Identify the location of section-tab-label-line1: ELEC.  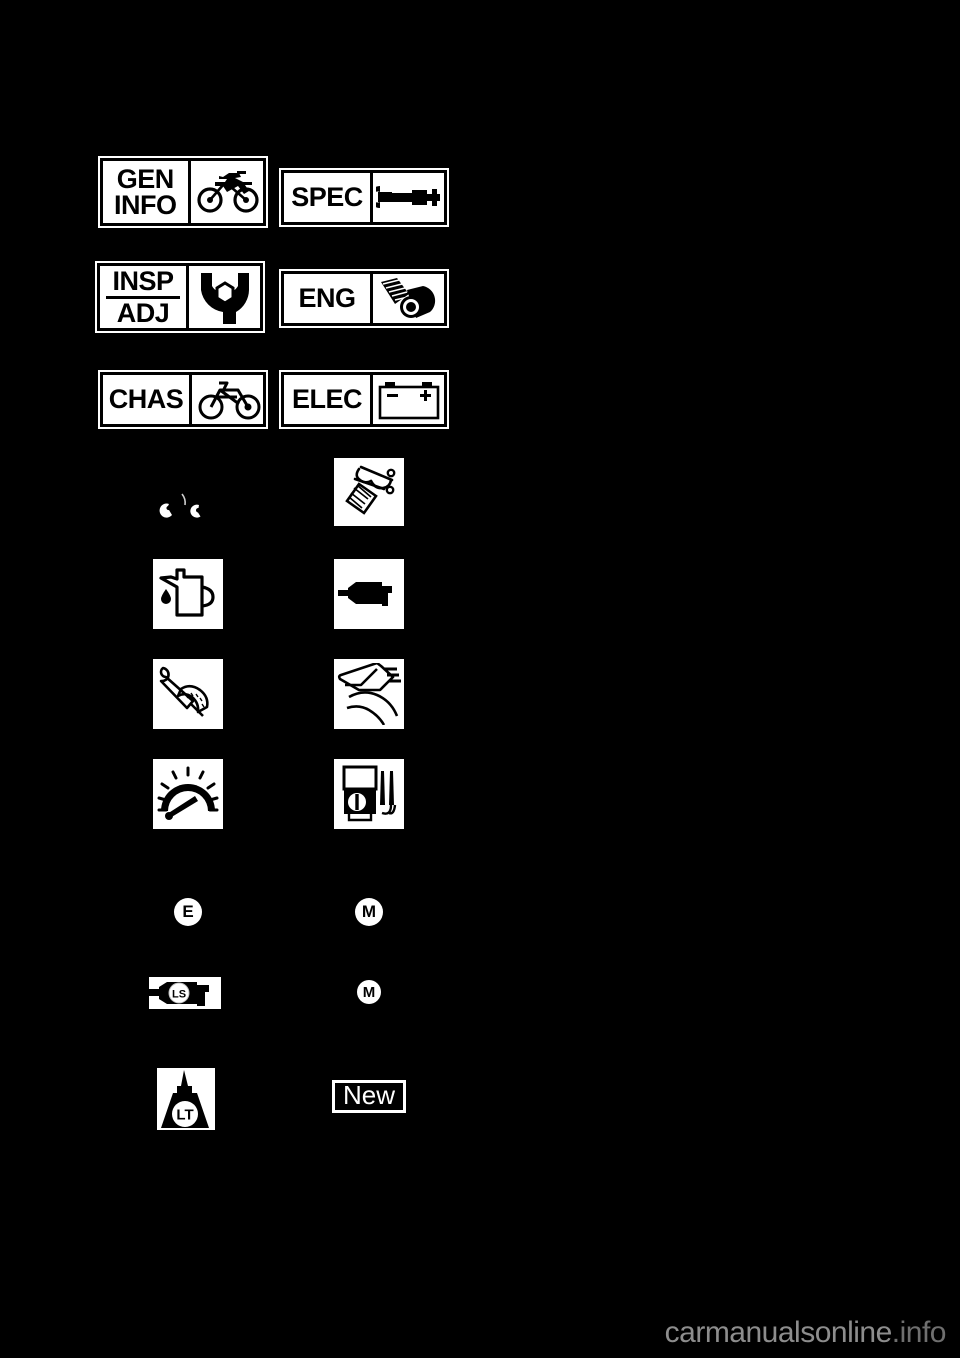
(327, 399).